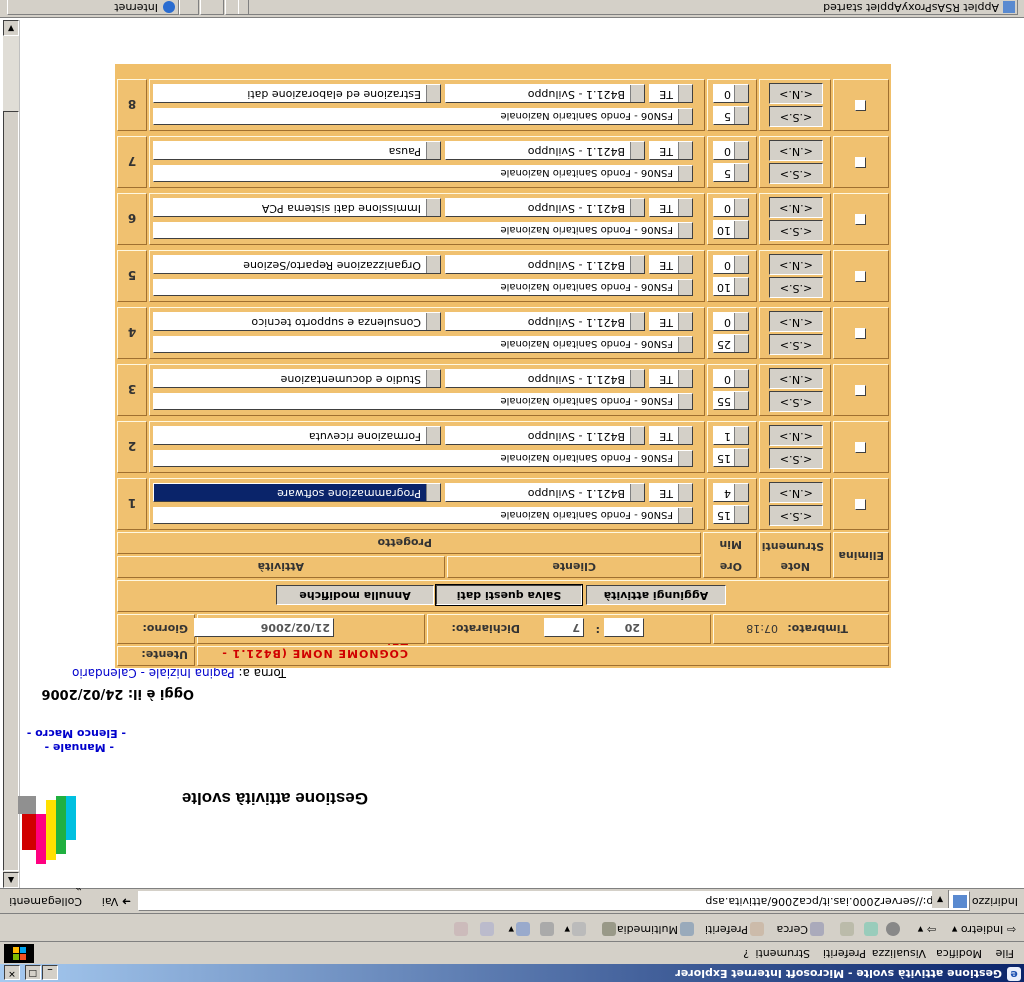 The image size is (1024, 982). Describe the element at coordinates (11, 28) in the screenshot. I see `scroll-down-arrow: ▼` at that location.